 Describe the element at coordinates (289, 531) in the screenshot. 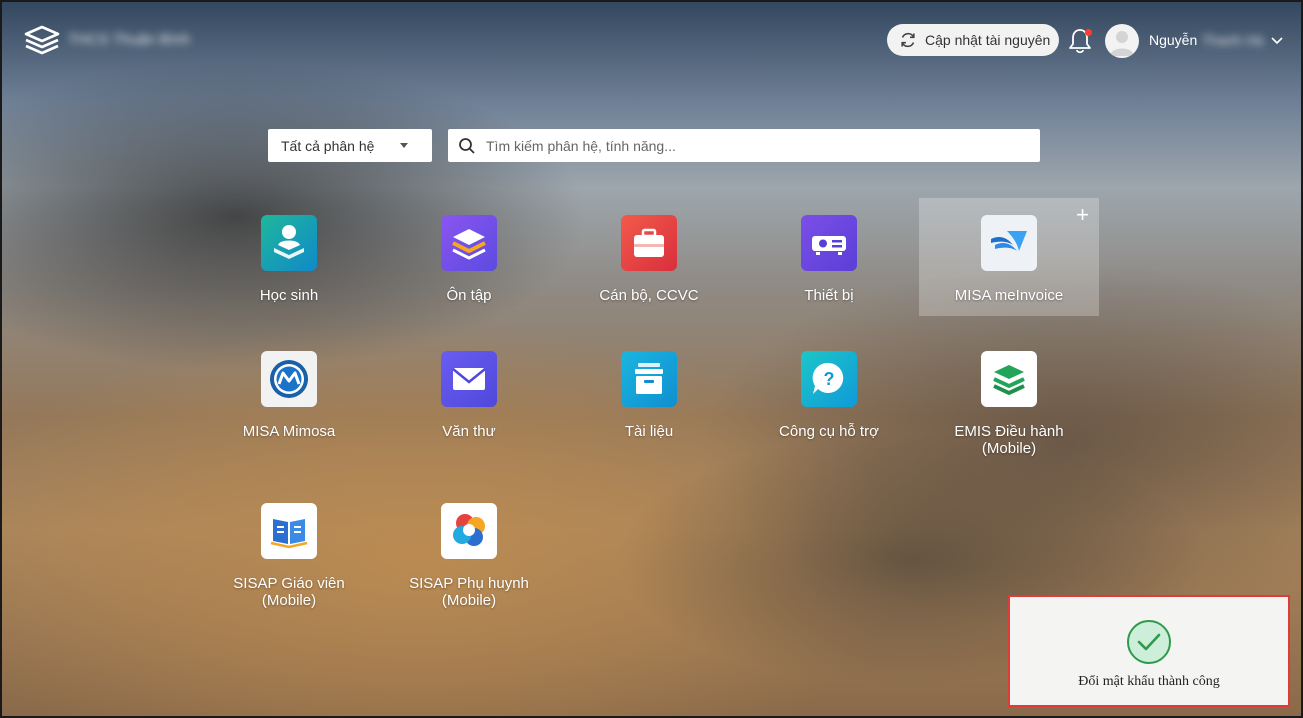

I see `open-book-icon` at that location.